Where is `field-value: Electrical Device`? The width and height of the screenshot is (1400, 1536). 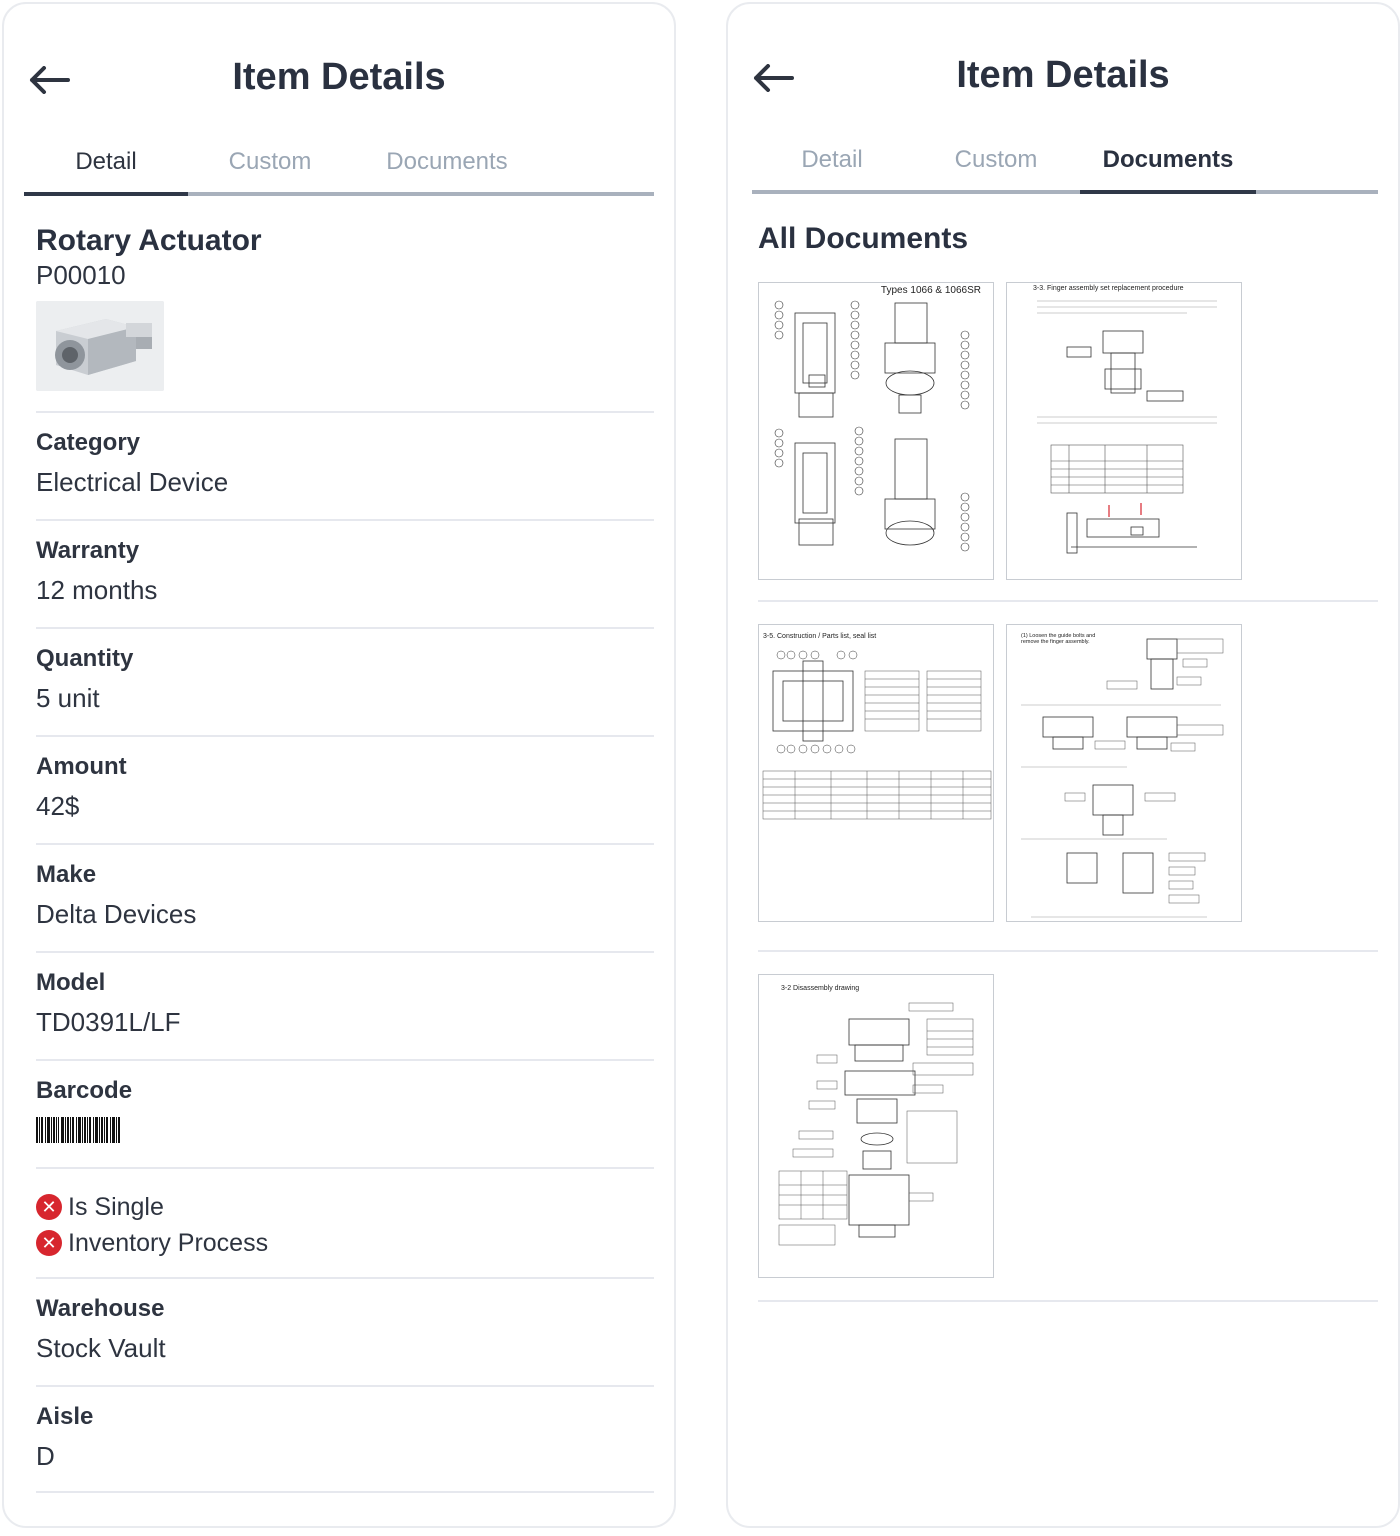
field-value: Electrical Device is located at coordinates (132, 482).